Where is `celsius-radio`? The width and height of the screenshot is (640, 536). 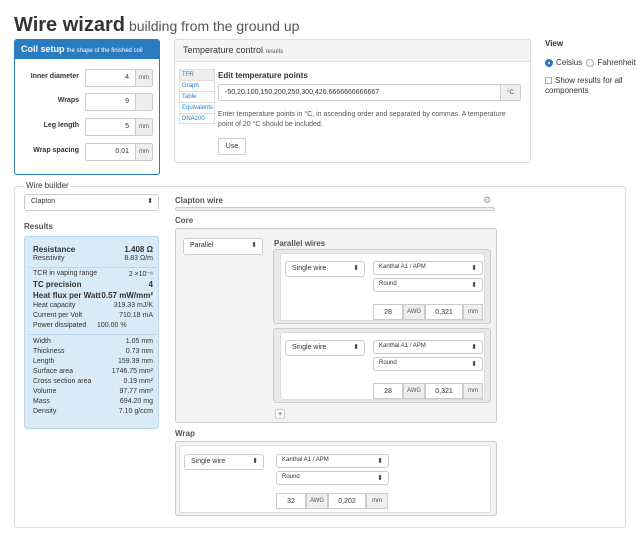
celsius-radio is located at coordinates (549, 62).